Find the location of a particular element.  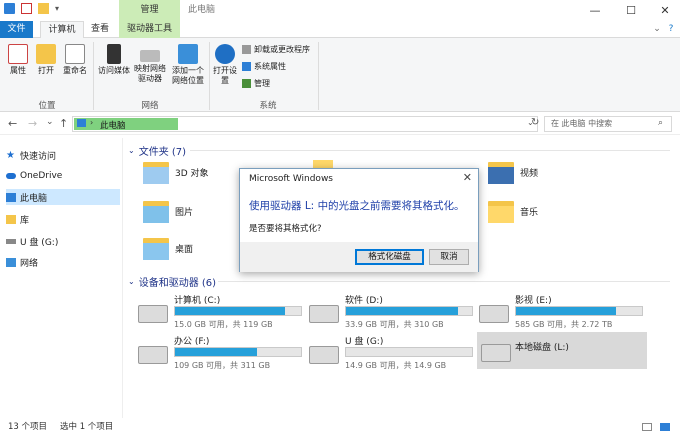

search-input: 在 此电脑 中搜索 is located at coordinates (608, 124).